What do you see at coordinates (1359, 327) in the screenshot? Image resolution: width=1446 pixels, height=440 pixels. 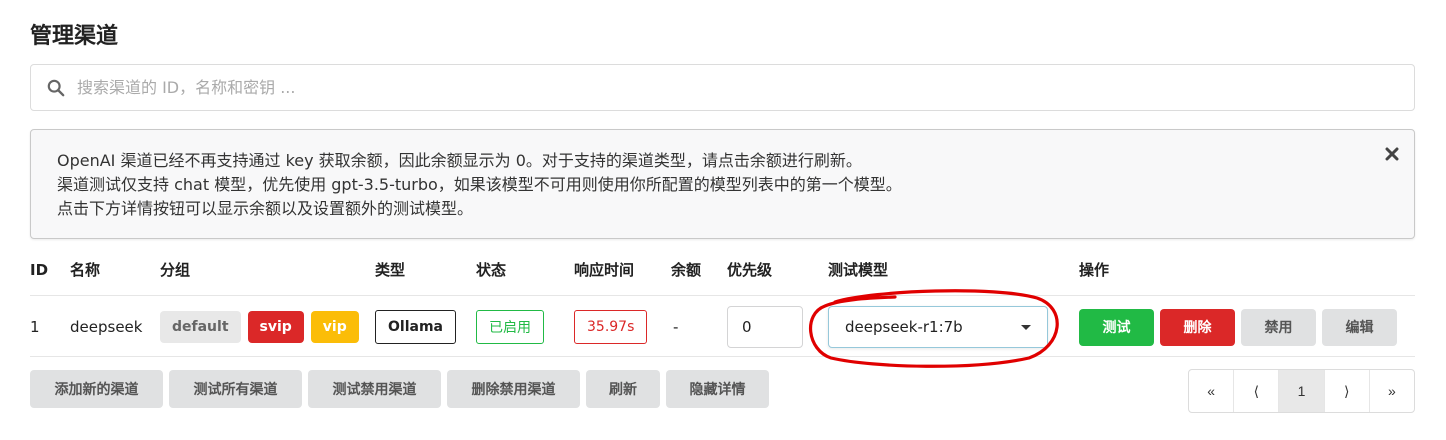 I see `edit-button: 编辑` at bounding box center [1359, 327].